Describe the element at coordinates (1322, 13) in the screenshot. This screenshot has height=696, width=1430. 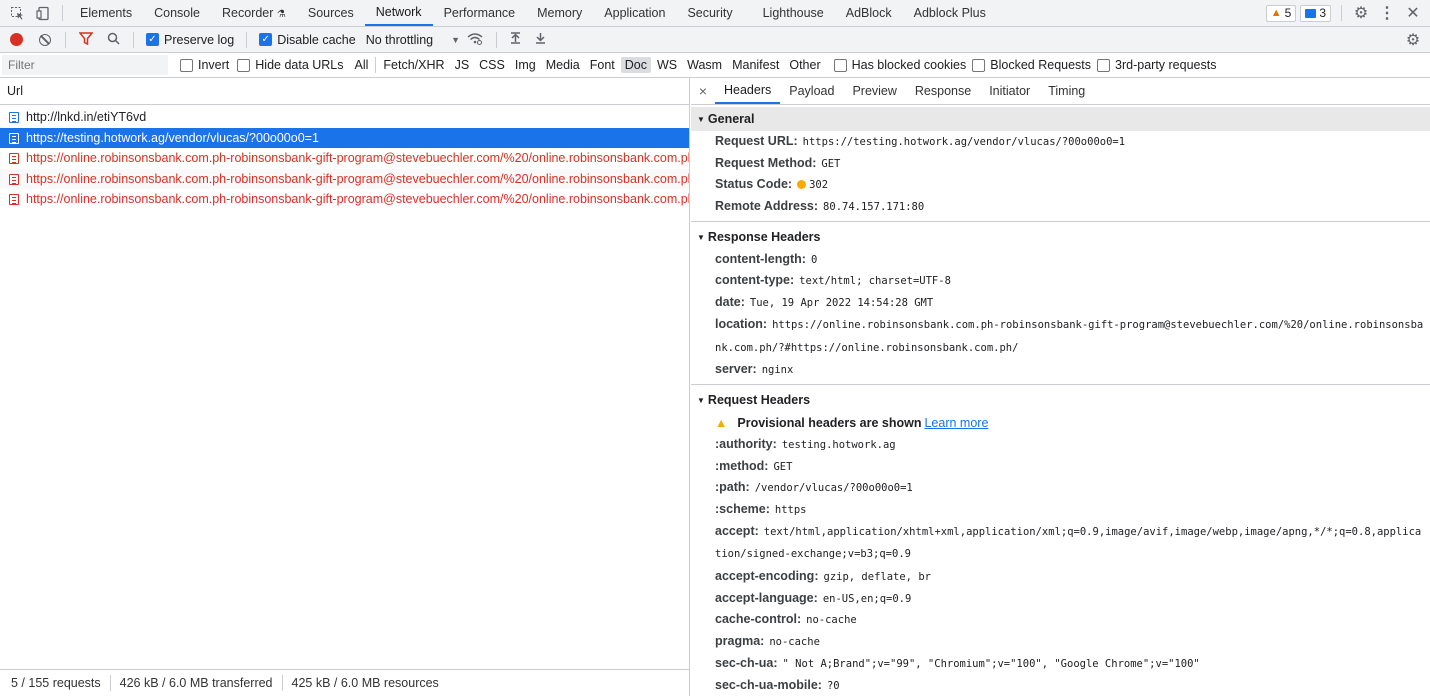
I see `messages-count: 3` at that location.